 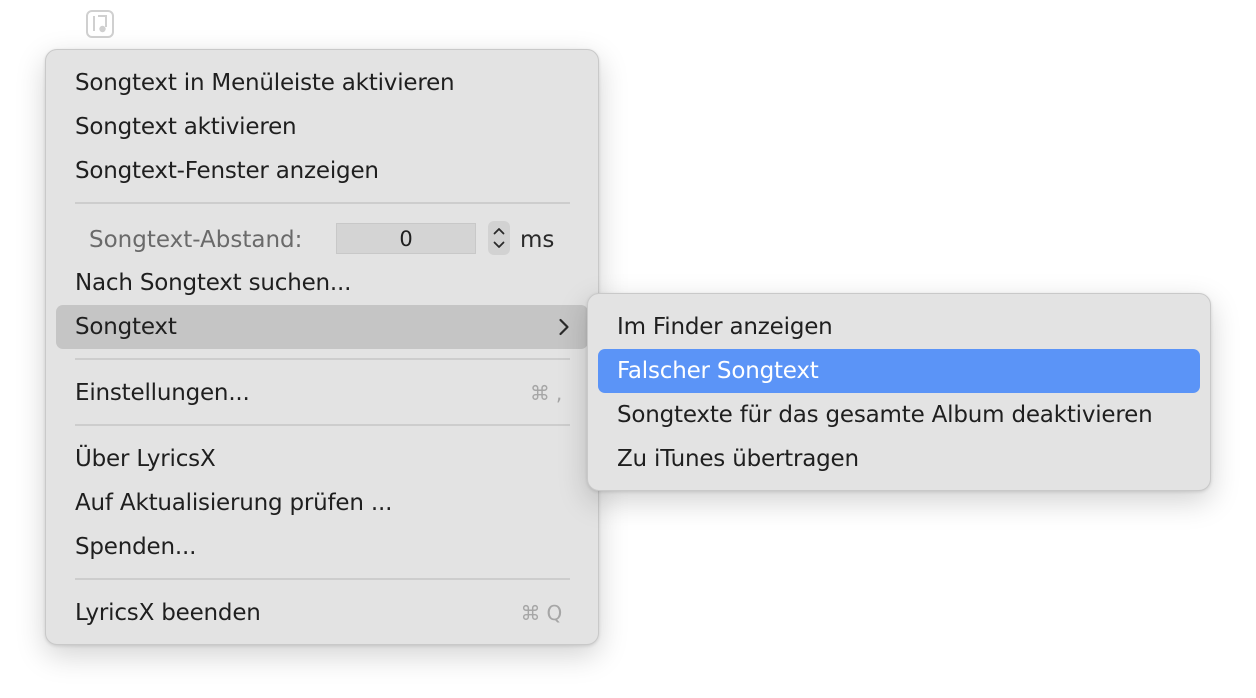 I want to click on menu-item-label: Zu iTunes übertragen, so click(x=738, y=459).